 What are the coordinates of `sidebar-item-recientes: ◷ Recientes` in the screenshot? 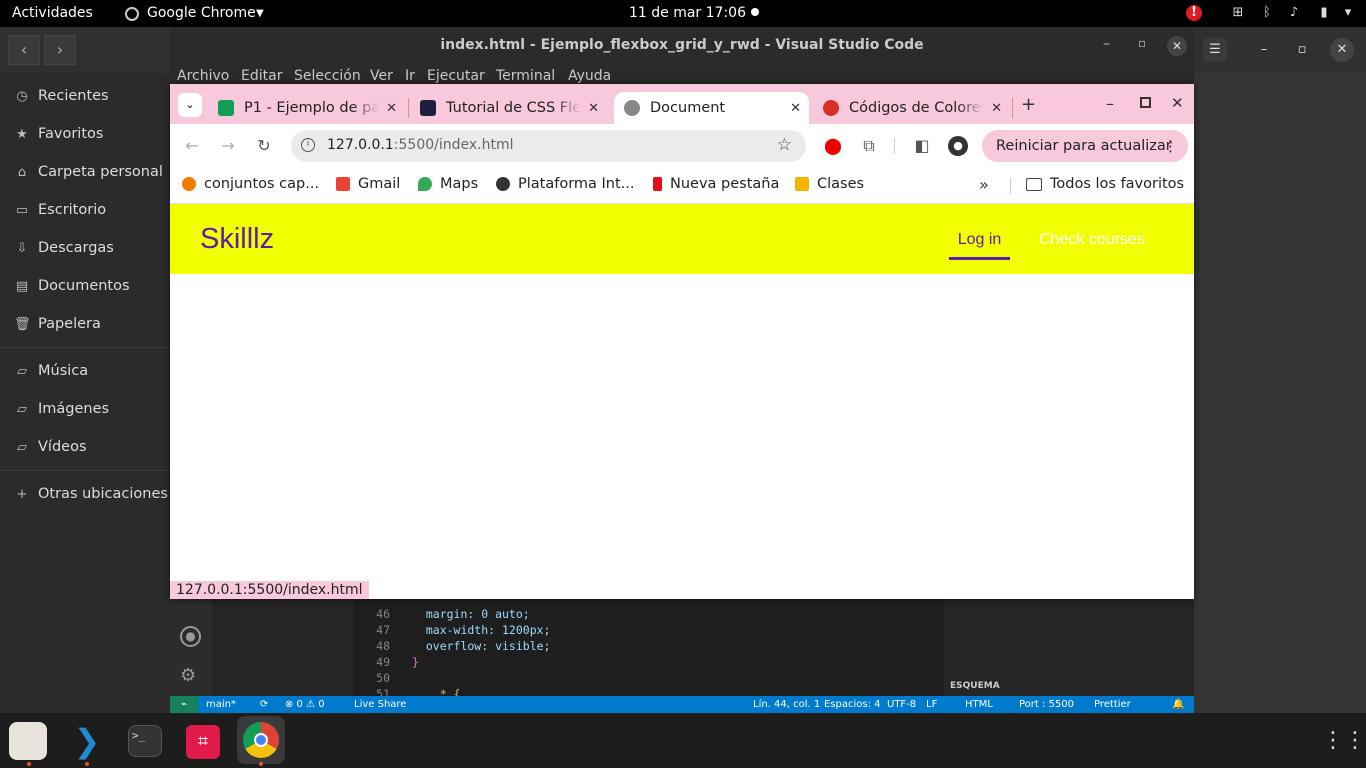 It's located at (61, 96).